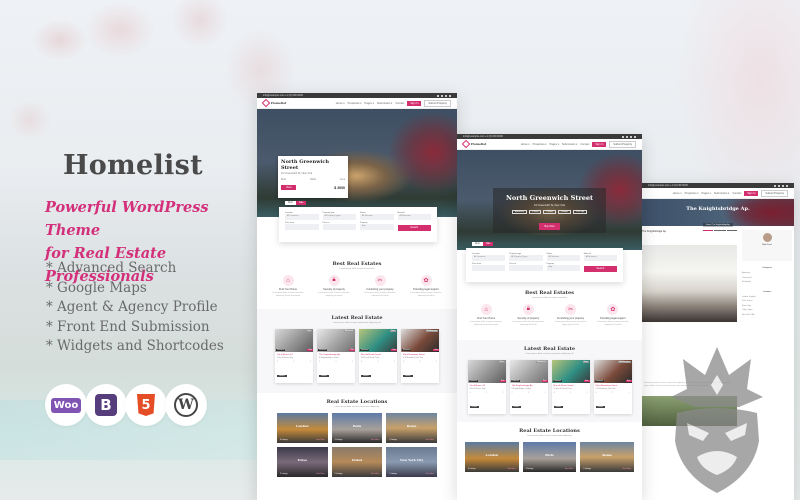 The height and width of the screenshot is (500, 800). What do you see at coordinates (377, 216) in the screenshot?
I see `status-field: Status All Statuses` at bounding box center [377, 216].